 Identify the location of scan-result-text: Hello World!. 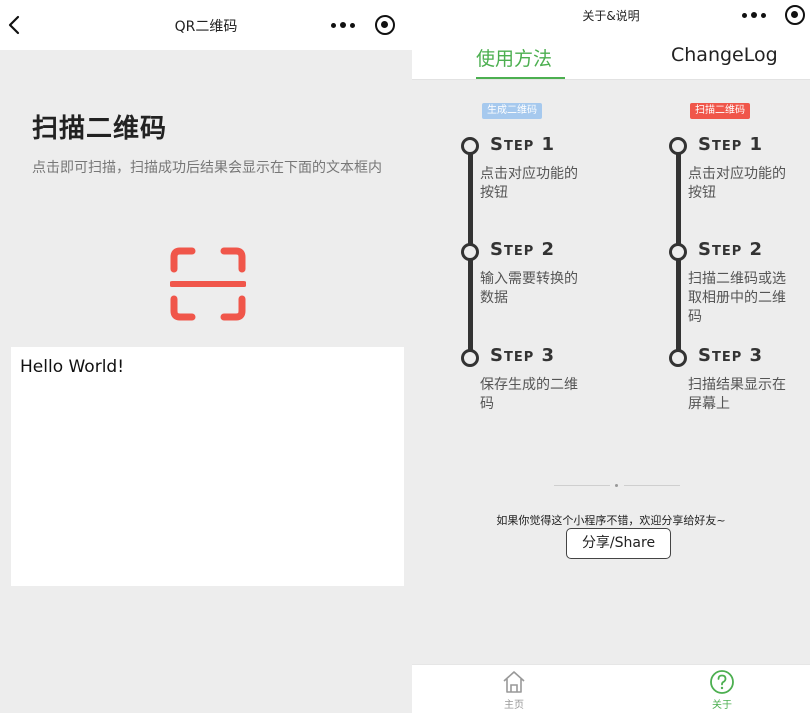
(72, 367).